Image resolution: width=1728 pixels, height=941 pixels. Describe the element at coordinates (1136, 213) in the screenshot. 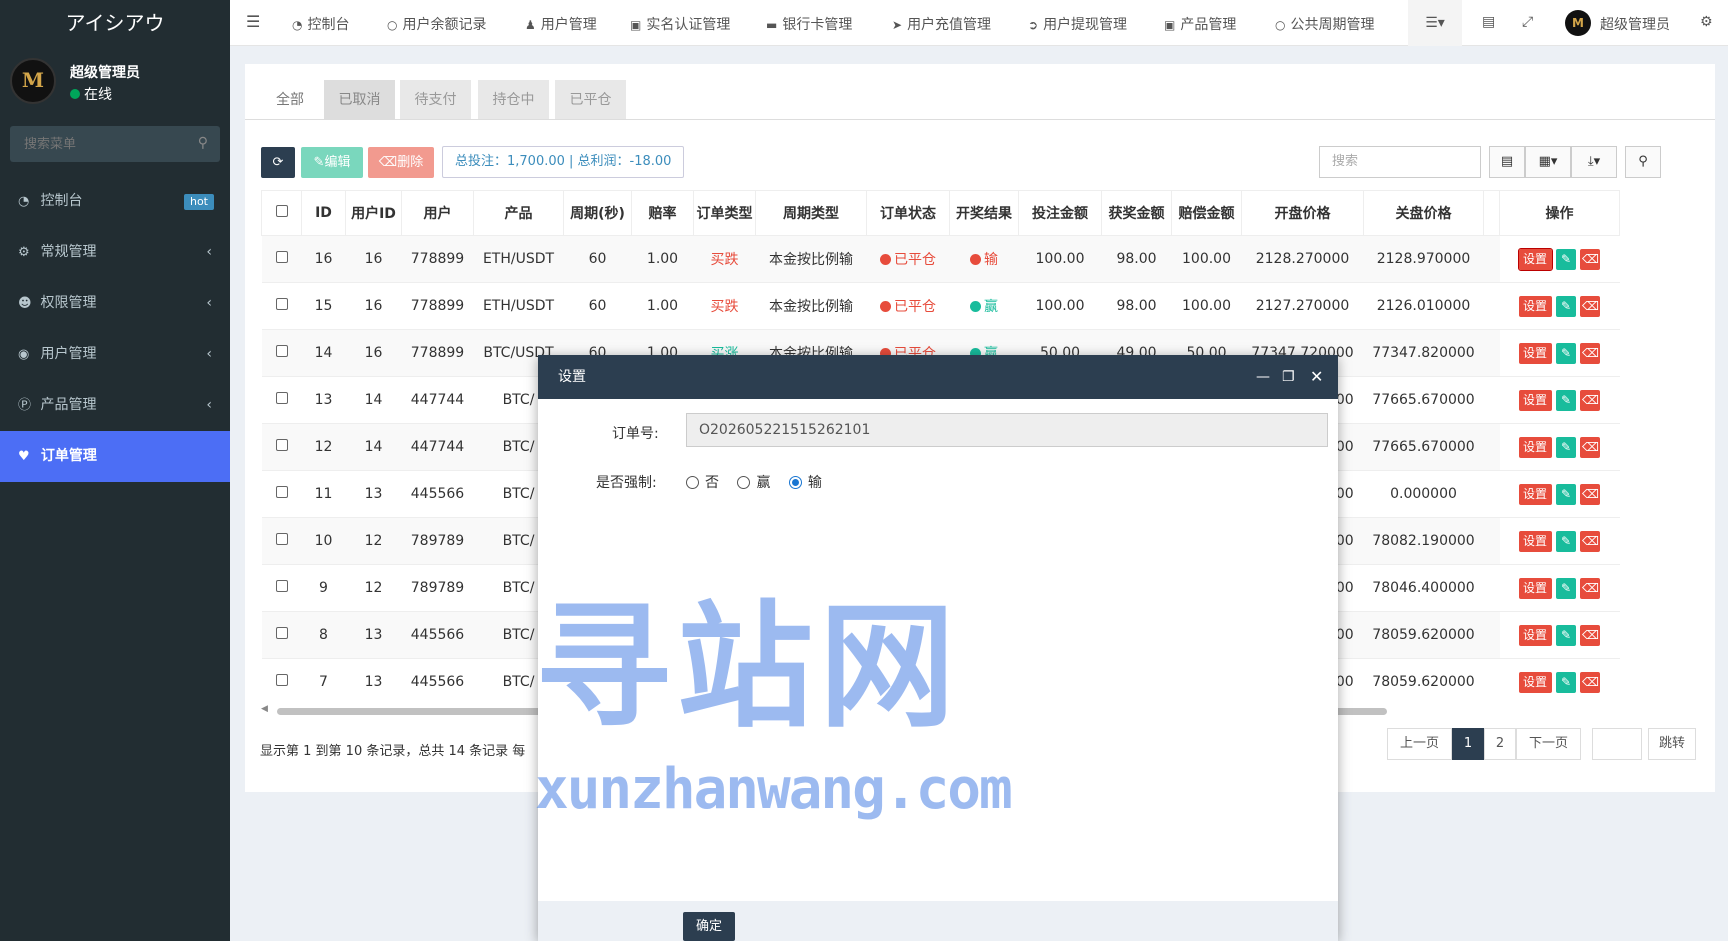

I see `col-header: 获奖金额` at that location.